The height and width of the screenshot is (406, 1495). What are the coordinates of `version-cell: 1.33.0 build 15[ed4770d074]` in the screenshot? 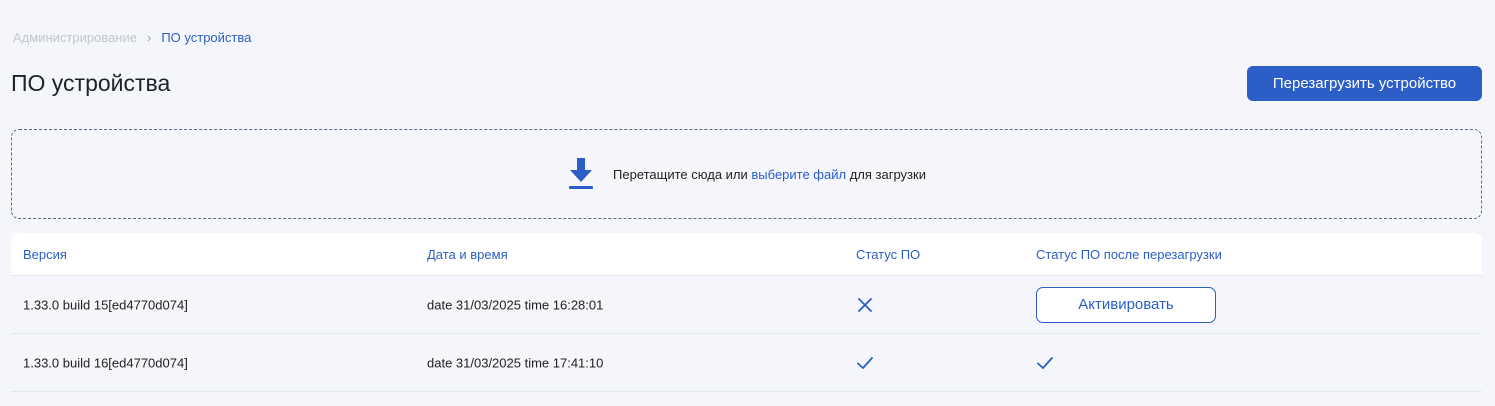 It's located at (105, 304).